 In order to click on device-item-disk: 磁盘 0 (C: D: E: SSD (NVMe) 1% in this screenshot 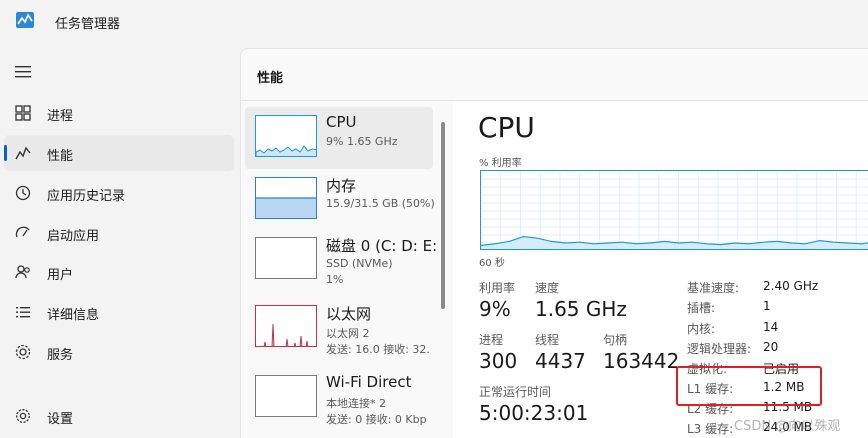, I will do `click(341, 260)`.